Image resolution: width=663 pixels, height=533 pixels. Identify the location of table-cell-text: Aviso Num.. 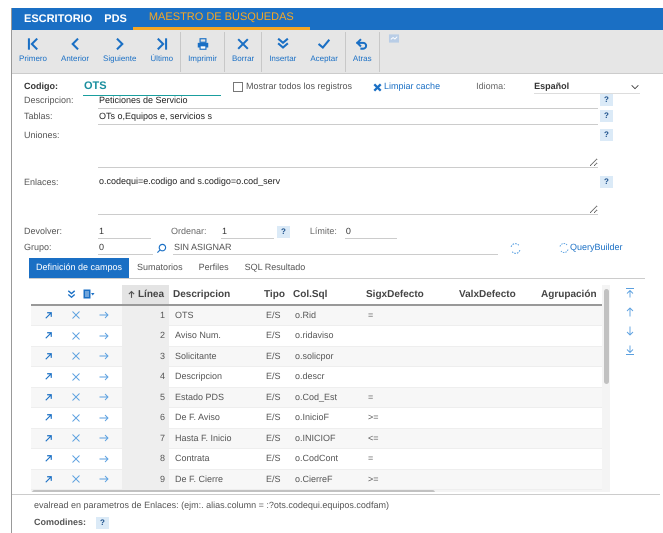
(198, 335).